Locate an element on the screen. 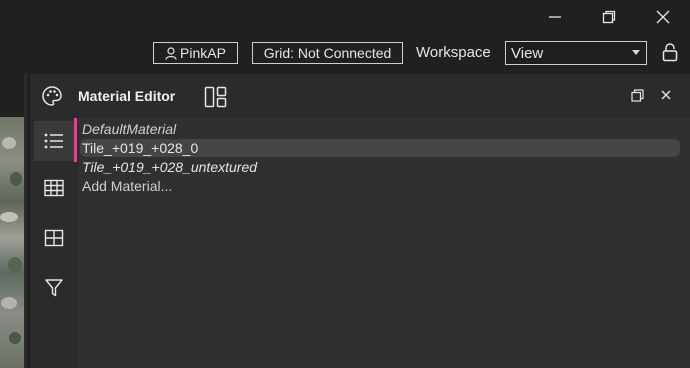  sidebar-item-grid is located at coordinates (54, 238).